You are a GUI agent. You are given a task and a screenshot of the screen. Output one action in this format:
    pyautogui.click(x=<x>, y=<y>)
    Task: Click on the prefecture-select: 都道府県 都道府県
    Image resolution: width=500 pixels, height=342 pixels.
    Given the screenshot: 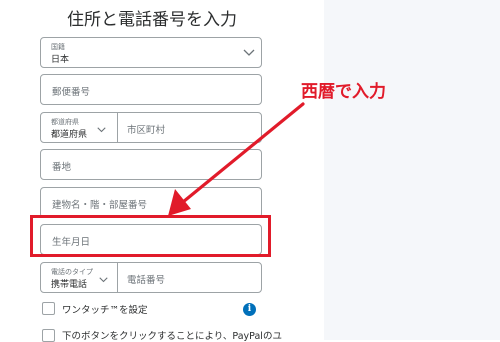 What is the action you would take?
    pyautogui.click(x=79, y=127)
    